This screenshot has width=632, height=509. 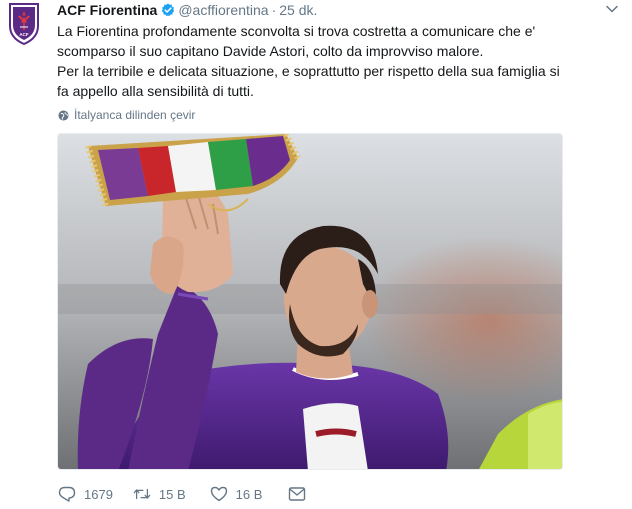 I want to click on timestamp: 25 dk., so click(x=298, y=10).